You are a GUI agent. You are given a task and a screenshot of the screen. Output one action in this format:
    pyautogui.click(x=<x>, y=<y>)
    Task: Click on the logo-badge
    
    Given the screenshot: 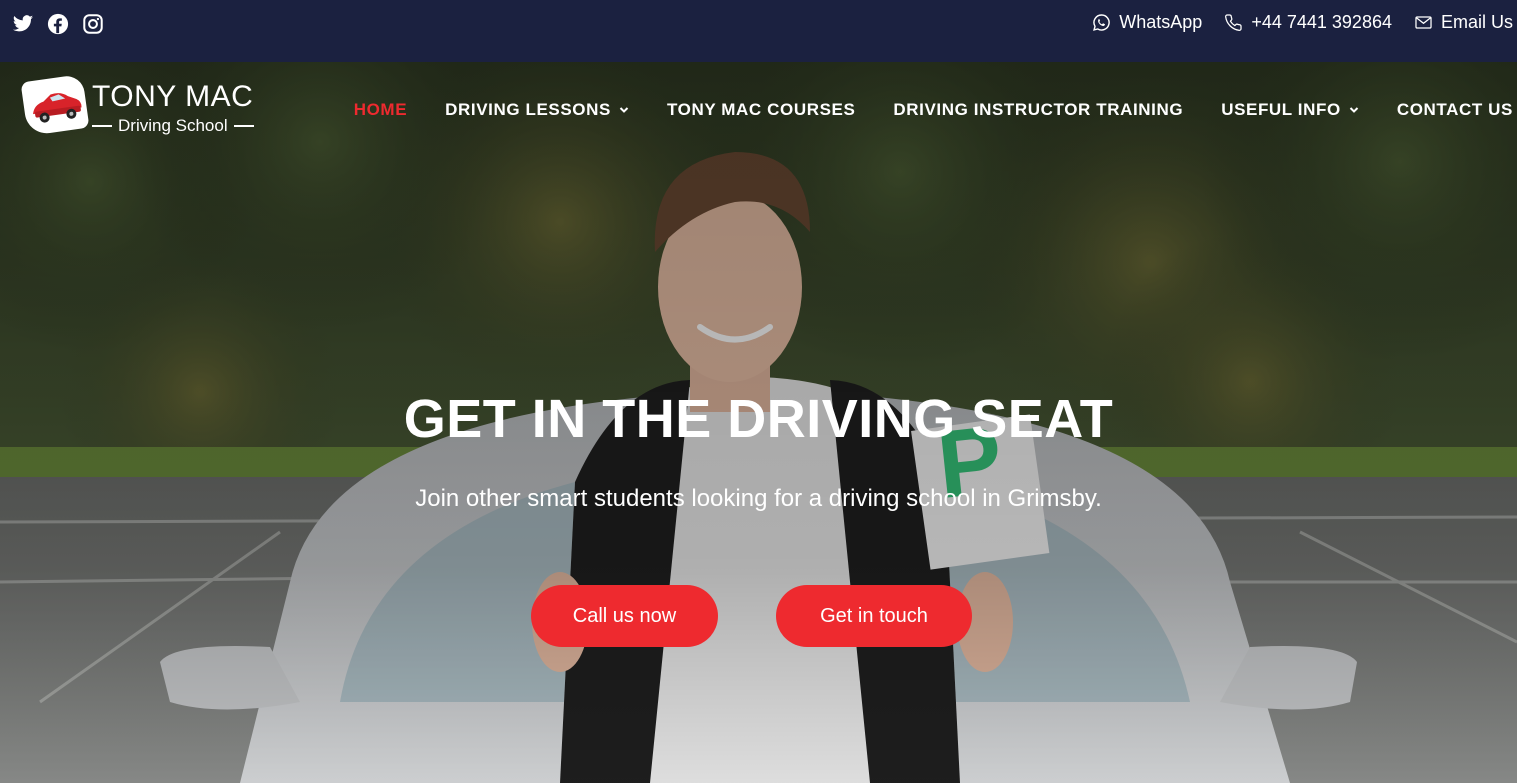 What is the action you would take?
    pyautogui.click(x=55, y=105)
    